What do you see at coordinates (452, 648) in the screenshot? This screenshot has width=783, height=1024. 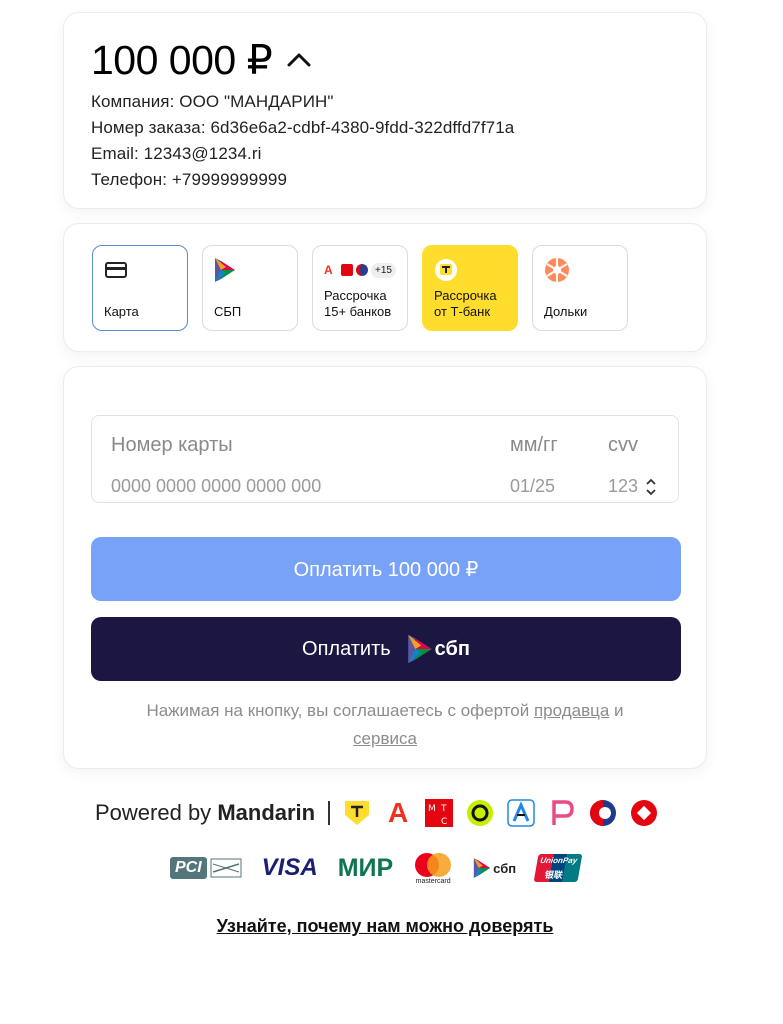 I see `sbp-logo-text: сбп` at bounding box center [452, 648].